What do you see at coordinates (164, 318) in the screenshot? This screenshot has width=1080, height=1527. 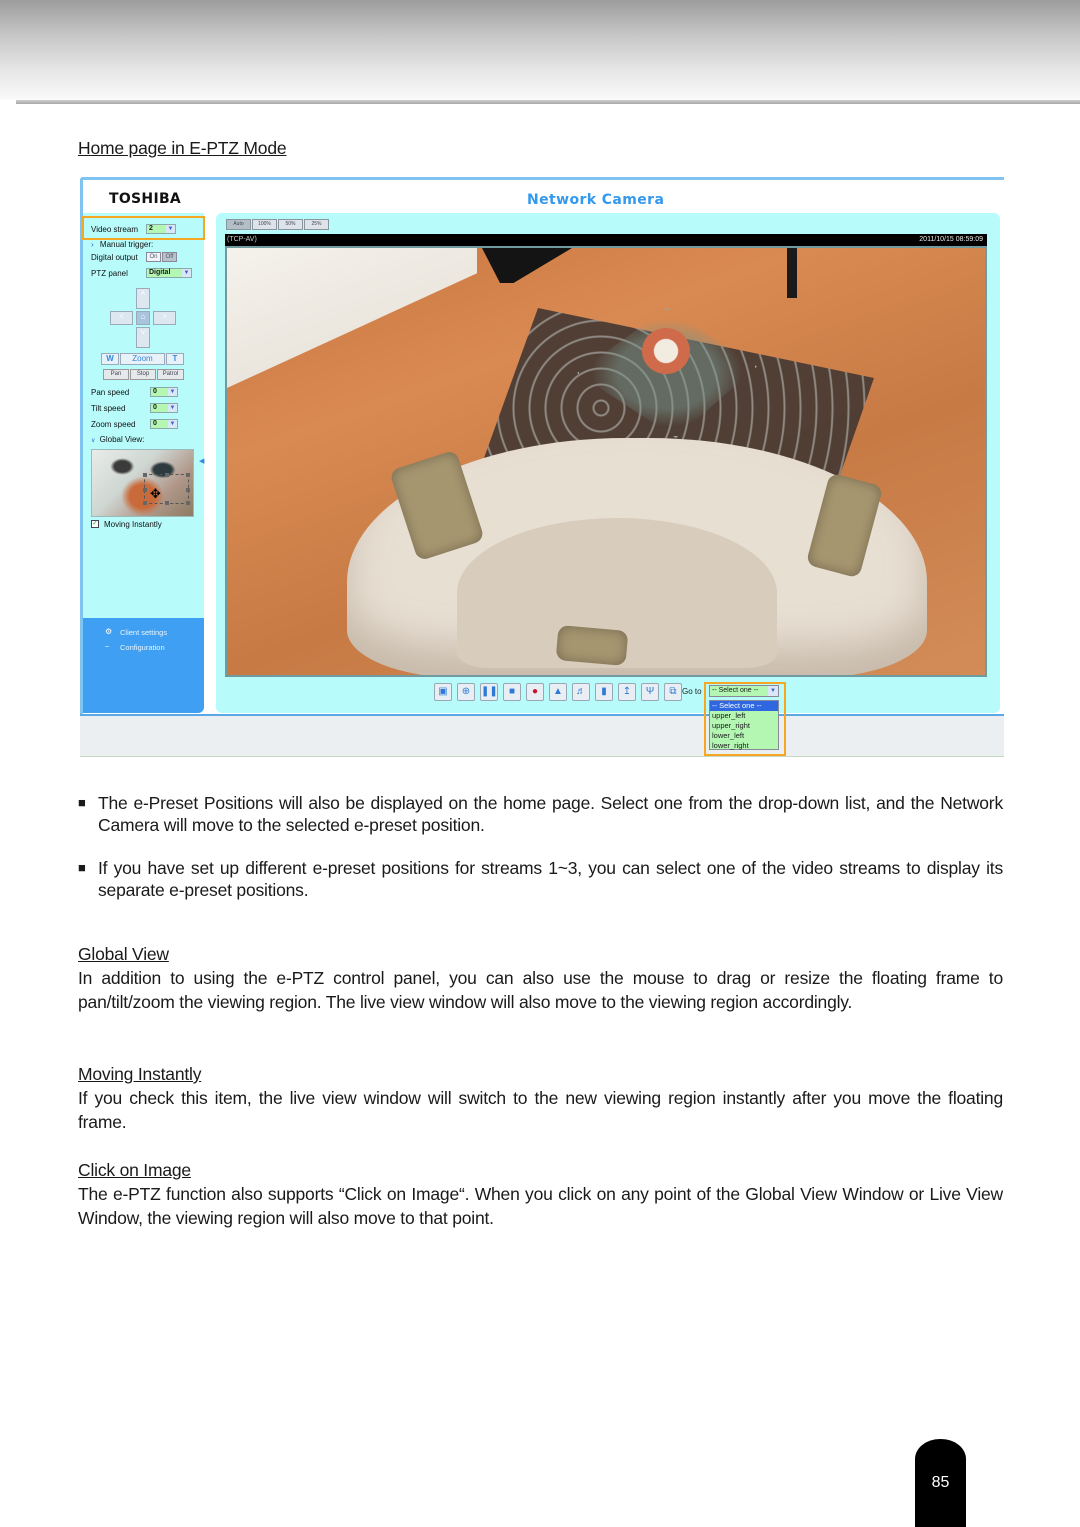 I see `pan-right-button: >` at bounding box center [164, 318].